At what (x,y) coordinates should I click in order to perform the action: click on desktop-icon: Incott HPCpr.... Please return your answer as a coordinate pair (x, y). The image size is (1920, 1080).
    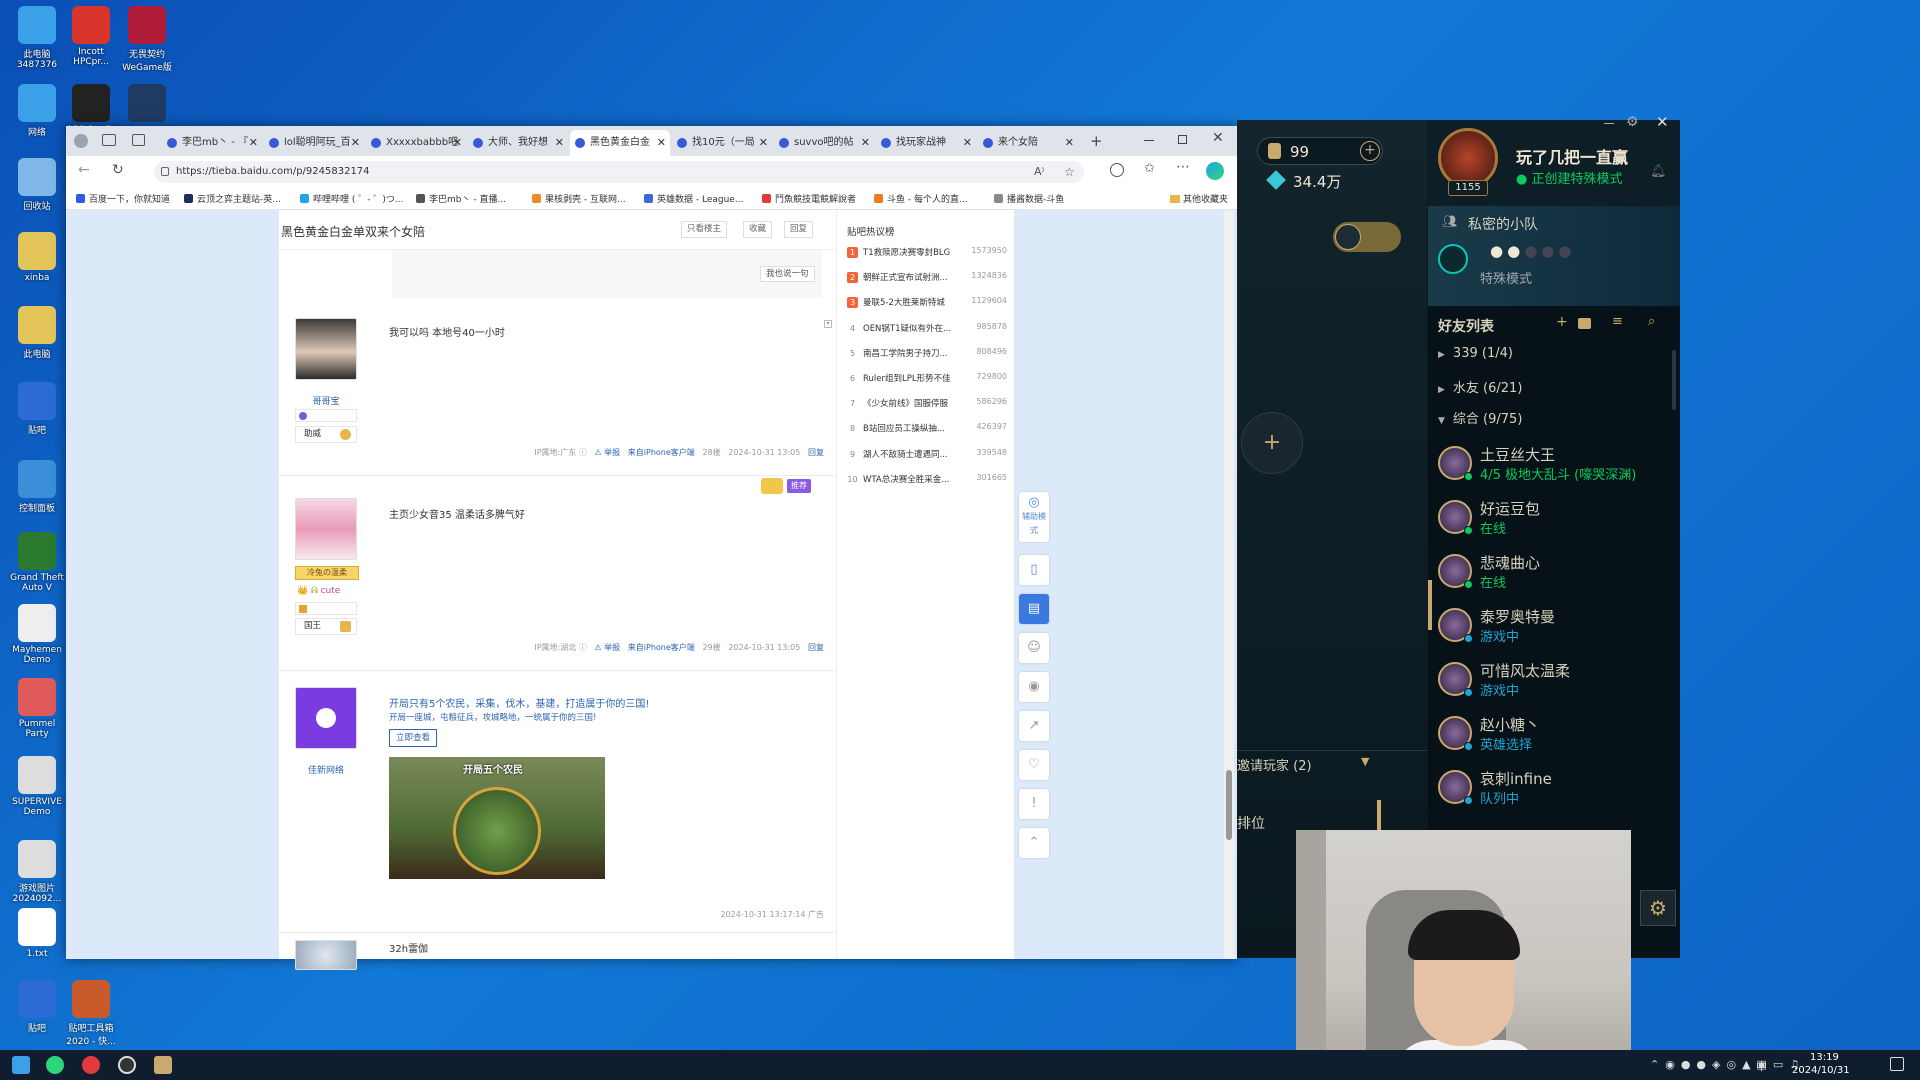
    Looking at the image, I should click on (91, 36).